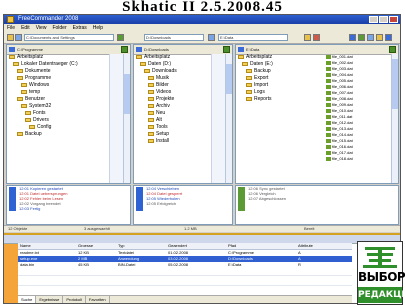  What do you see at coordinates (373, 19) in the screenshot?
I see `minimize-button` at bounding box center [373, 19].